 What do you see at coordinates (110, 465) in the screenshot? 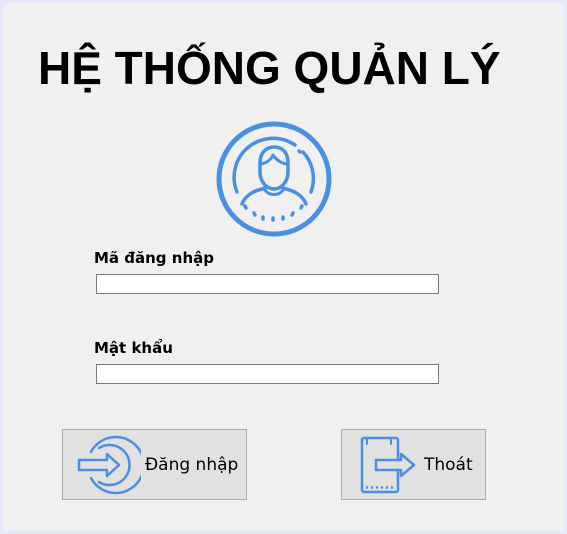
I see `sign-in-icon` at bounding box center [110, 465].